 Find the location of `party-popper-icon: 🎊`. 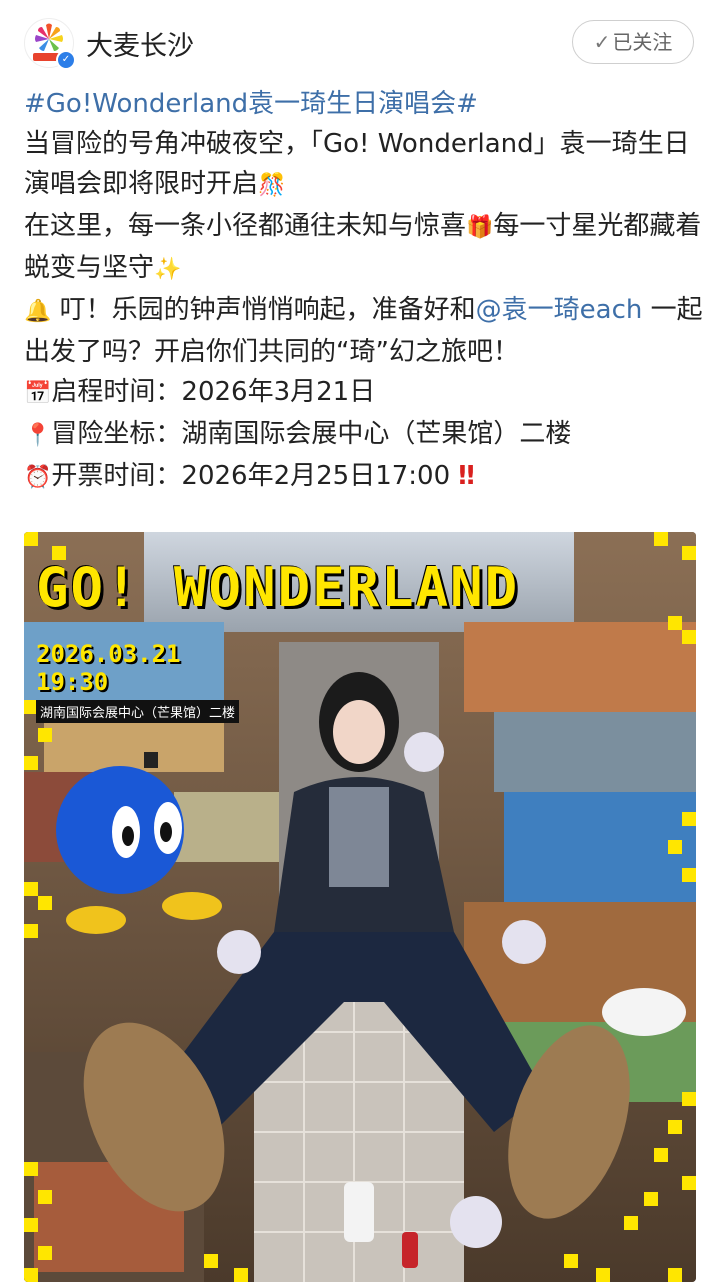

party-popper-icon: 🎊 is located at coordinates (272, 185).